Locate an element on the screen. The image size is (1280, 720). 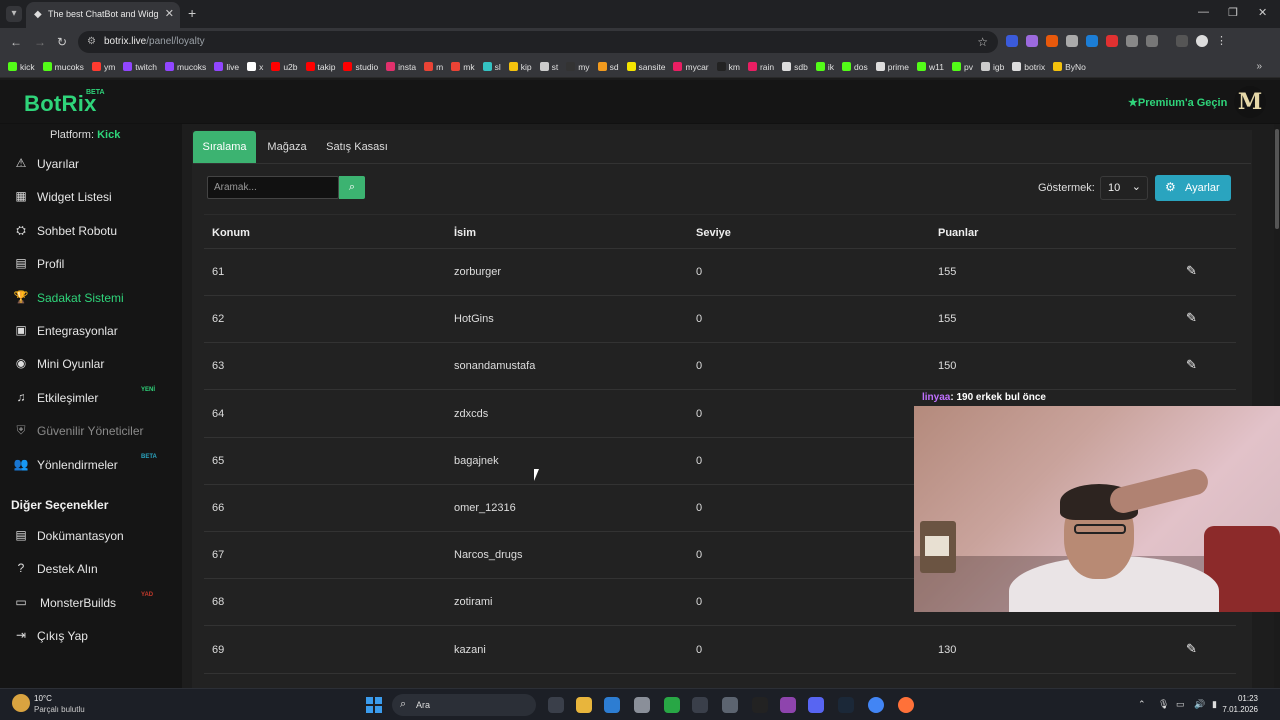
bookmark-item: sl is located at coordinates (491, 67).